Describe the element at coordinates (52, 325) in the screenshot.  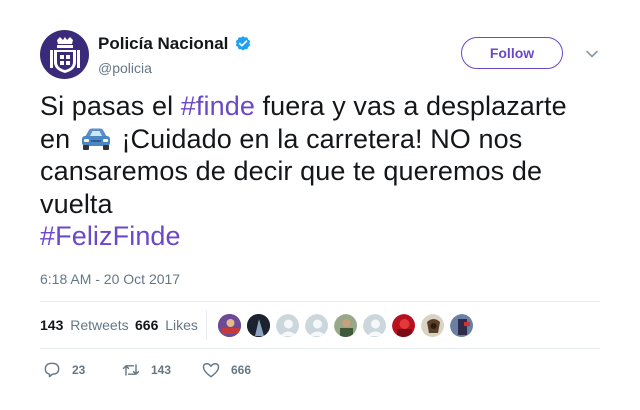
I see `retweets-count: 143` at that location.